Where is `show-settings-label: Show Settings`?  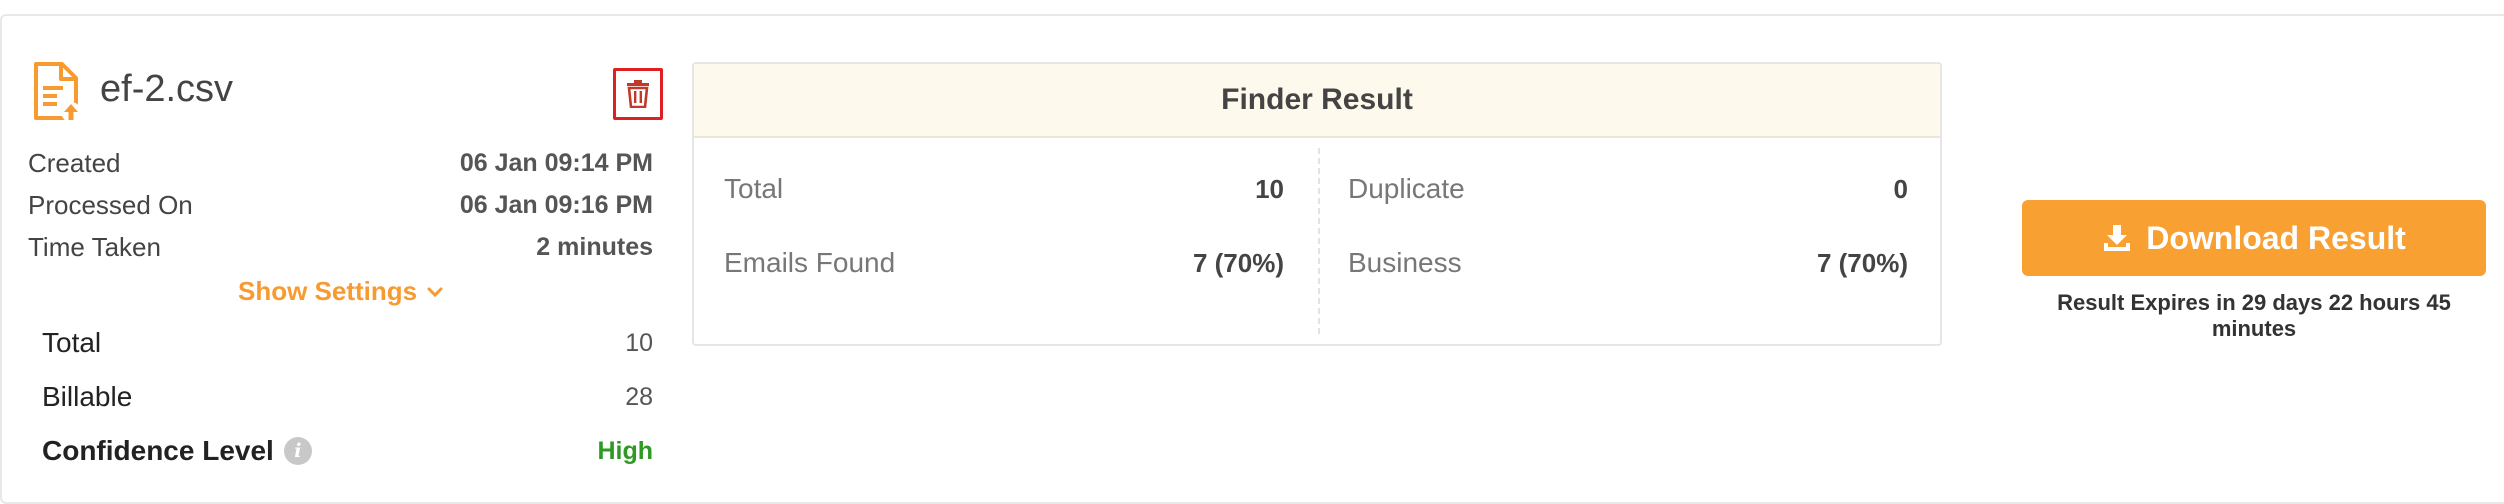
show-settings-label: Show Settings is located at coordinates (328, 291).